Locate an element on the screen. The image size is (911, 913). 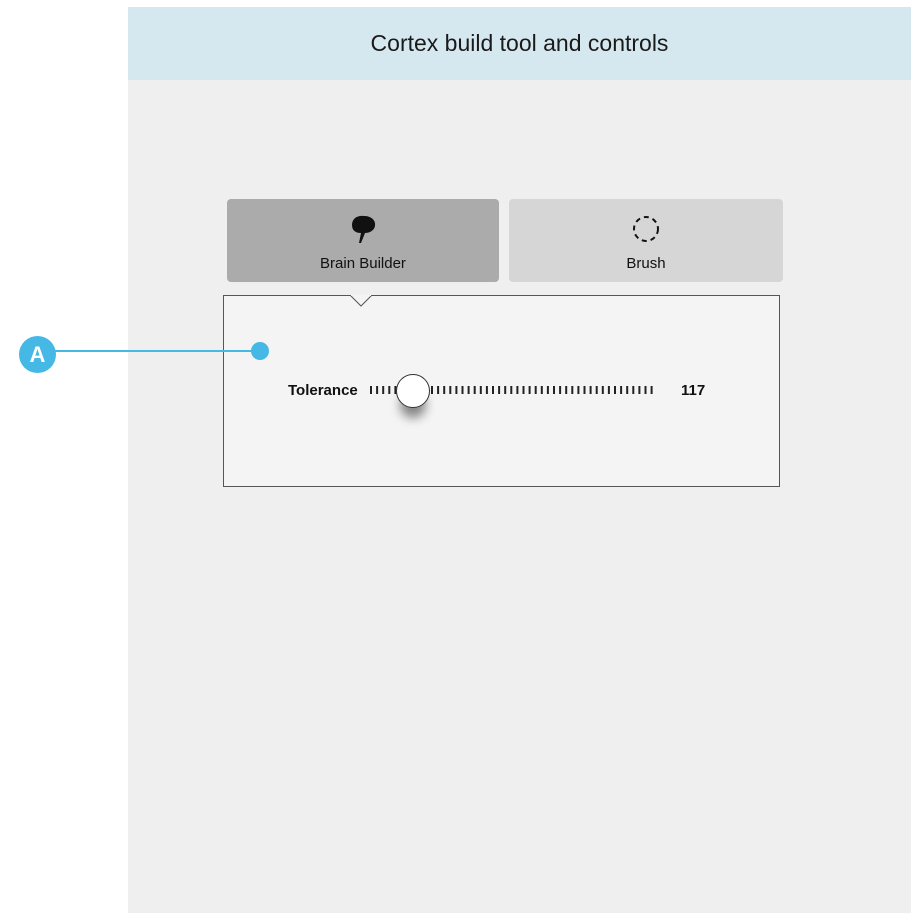
annotation-dot is located at coordinates (260, 351).